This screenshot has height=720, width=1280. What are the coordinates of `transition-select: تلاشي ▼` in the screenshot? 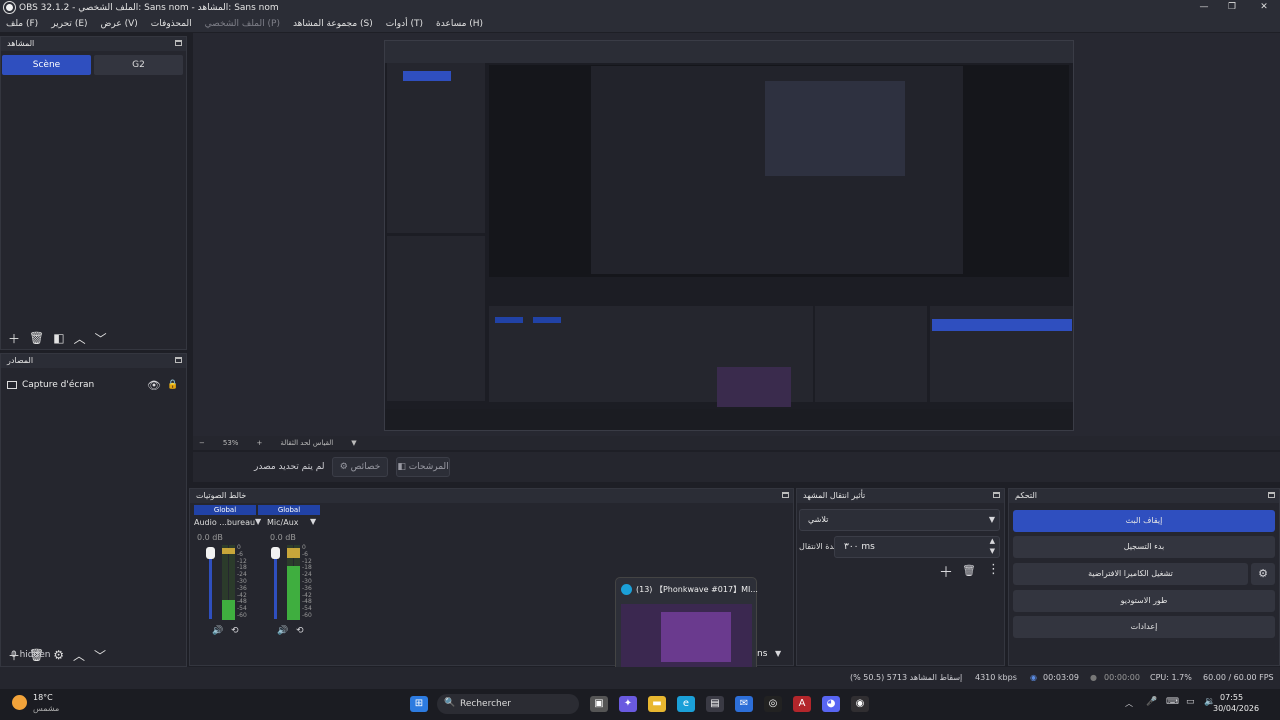 It's located at (899, 520).